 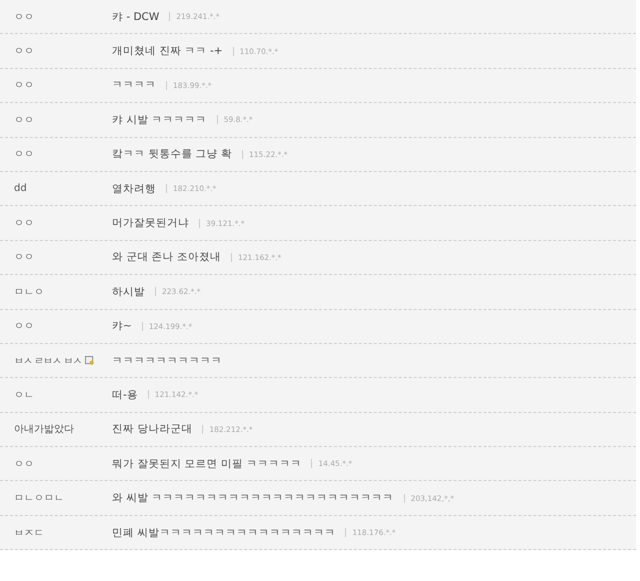 I want to click on nickname: 아내가밟았다, so click(x=44, y=429).